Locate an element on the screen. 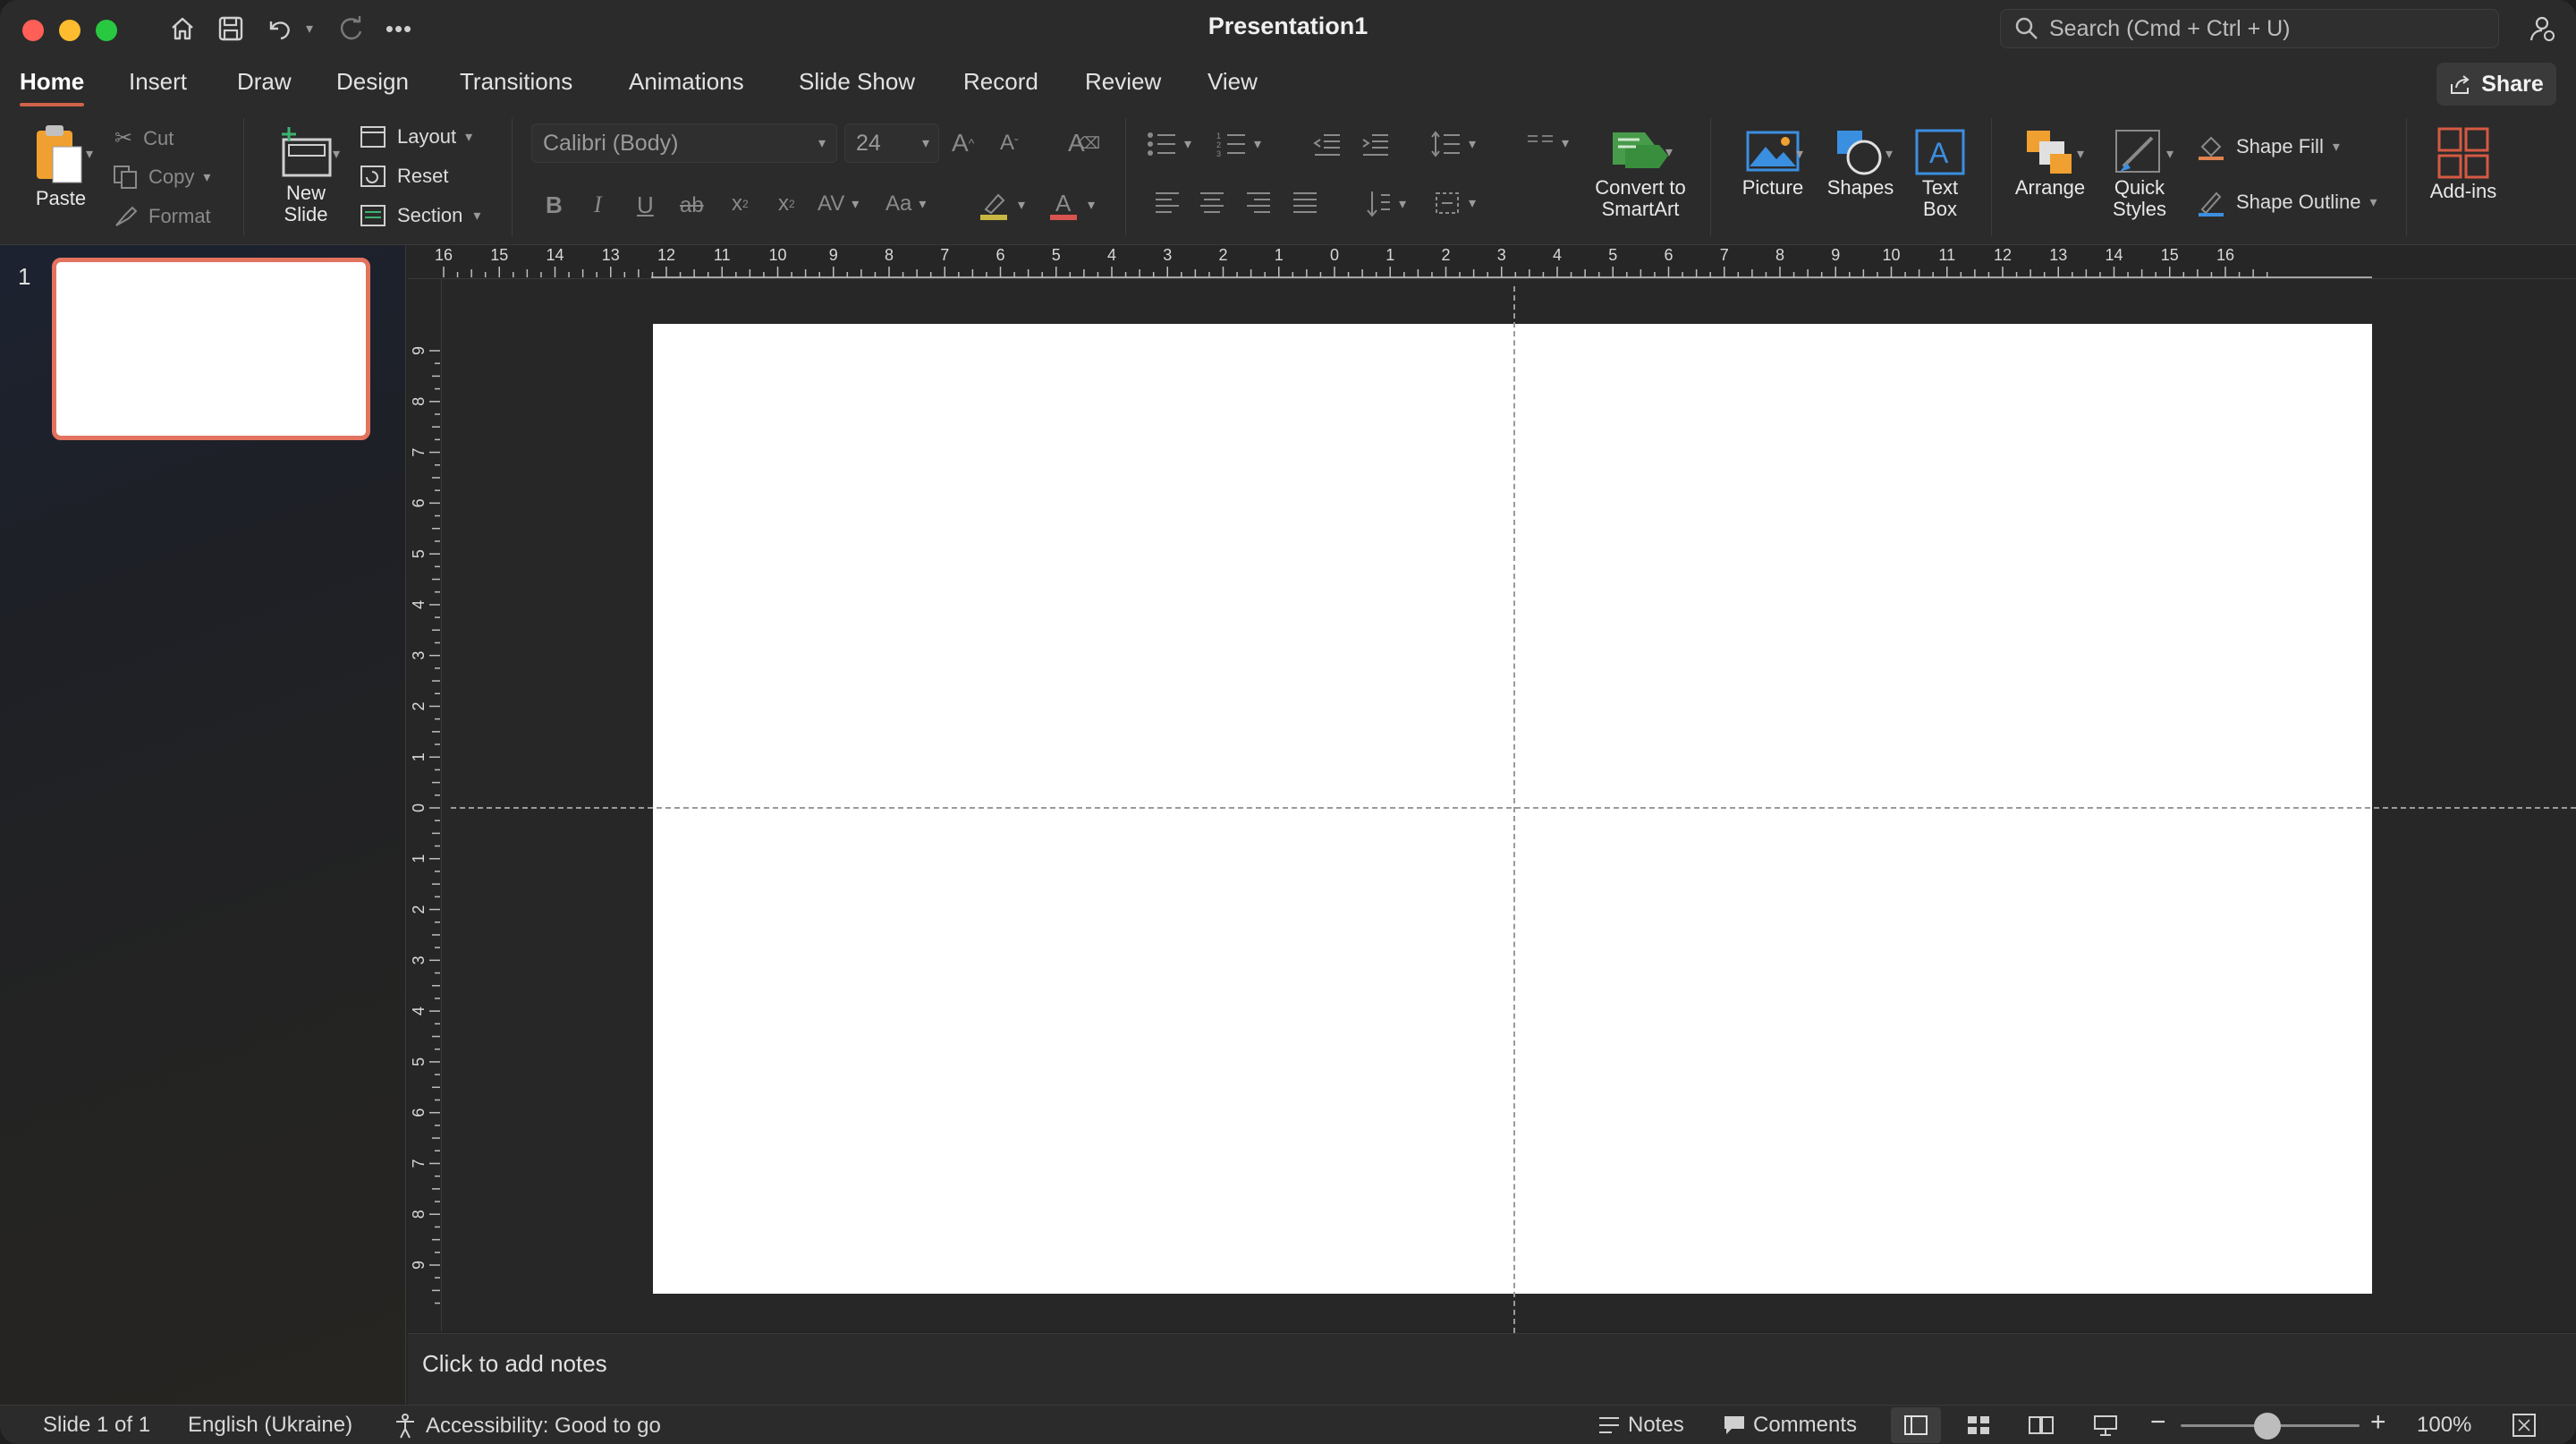 The height and width of the screenshot is (1444, 2576). reset-button: Reset is located at coordinates (404, 176).